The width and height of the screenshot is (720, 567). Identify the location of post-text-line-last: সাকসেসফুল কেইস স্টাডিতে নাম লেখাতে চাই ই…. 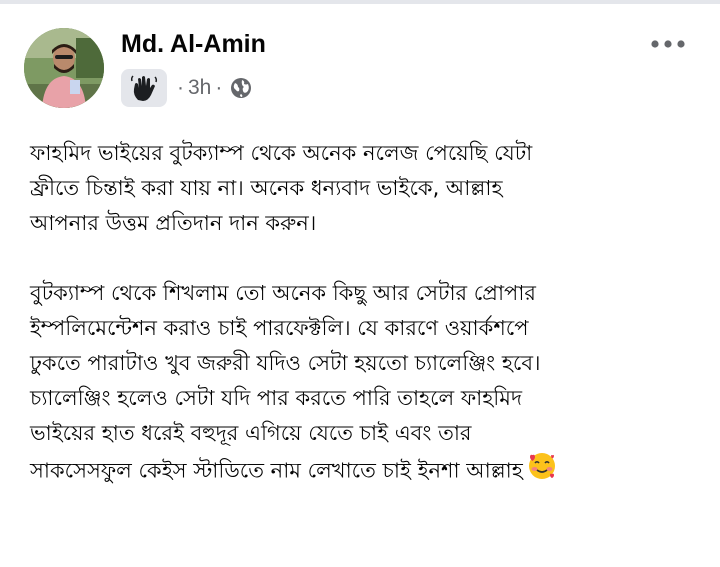
(370, 471).